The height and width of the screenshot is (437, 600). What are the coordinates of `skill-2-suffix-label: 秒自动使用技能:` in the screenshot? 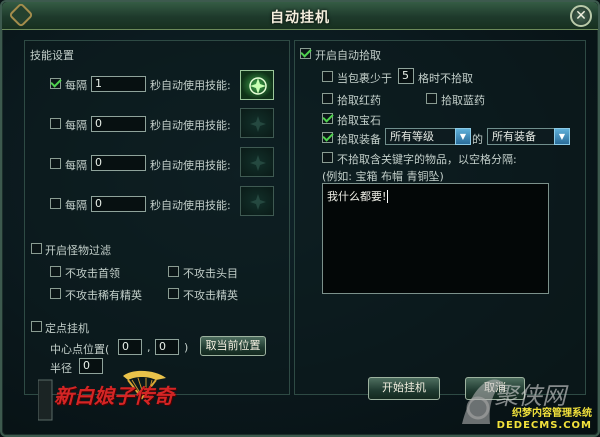 It's located at (190, 125).